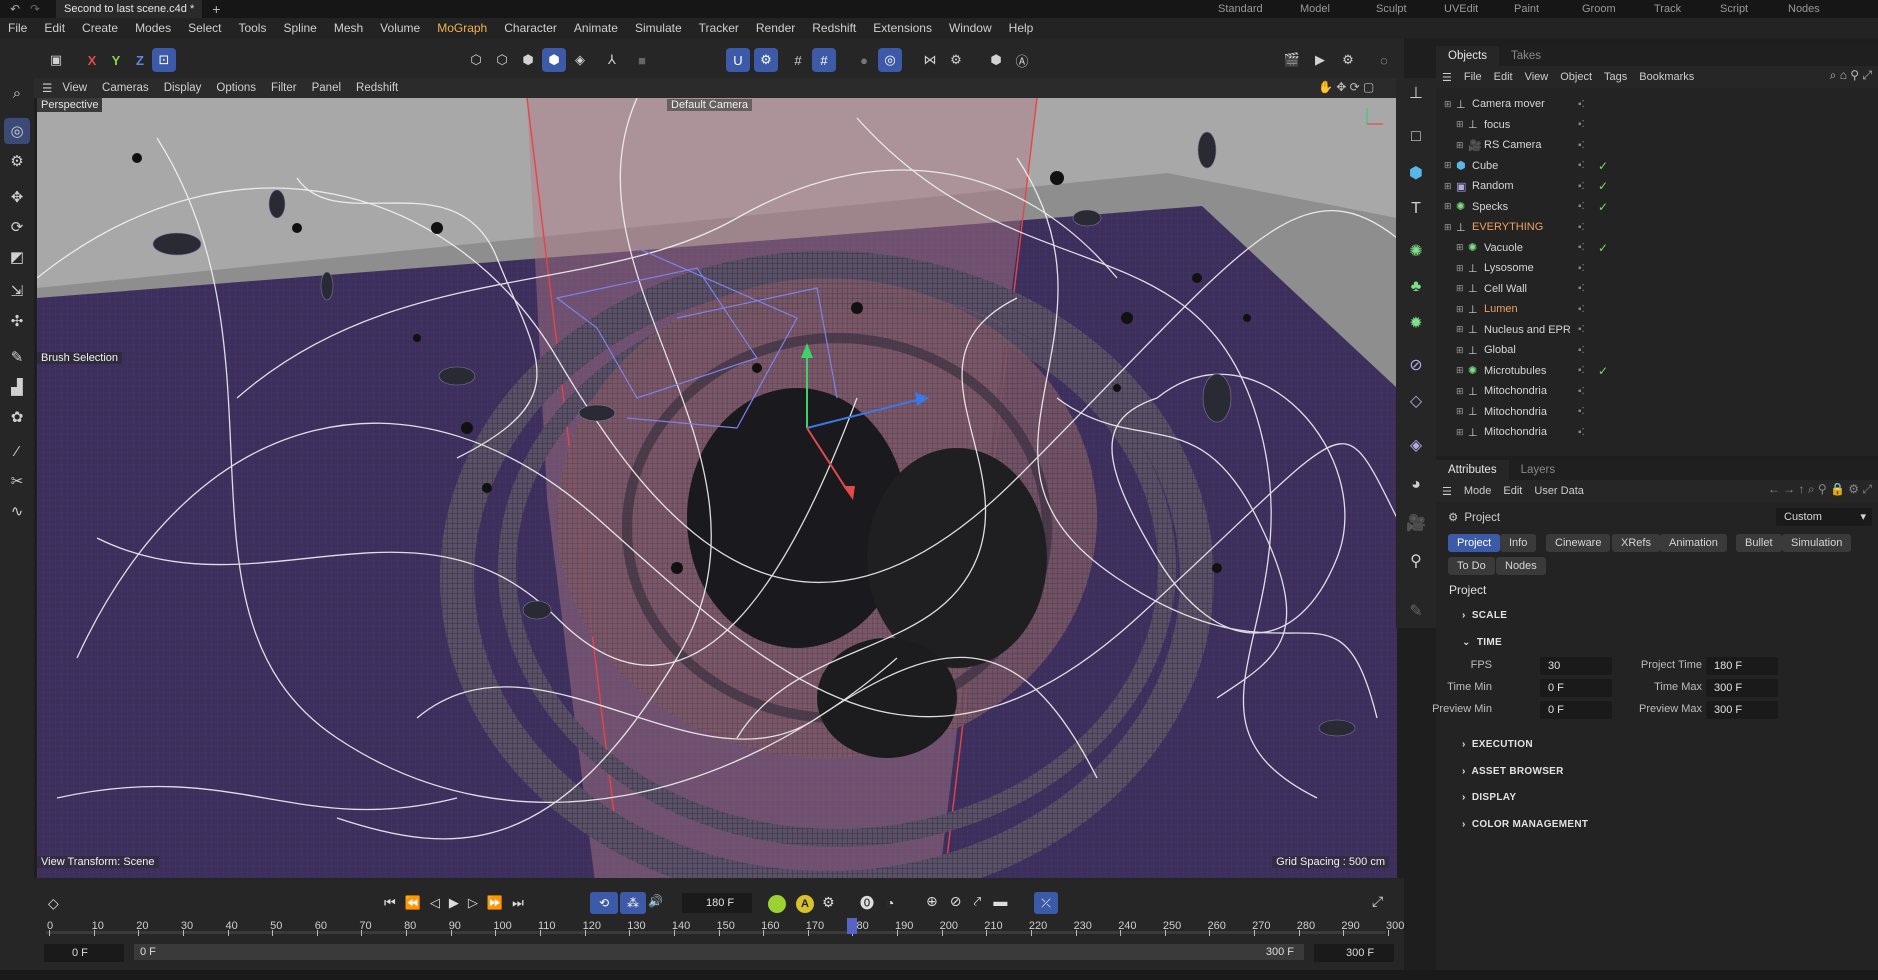 This screenshot has width=1878, height=980. Describe the element at coordinates (1657, 350) in the screenshot. I see `object-row: ⊞ ⊥ Global ▪⁚` at that location.